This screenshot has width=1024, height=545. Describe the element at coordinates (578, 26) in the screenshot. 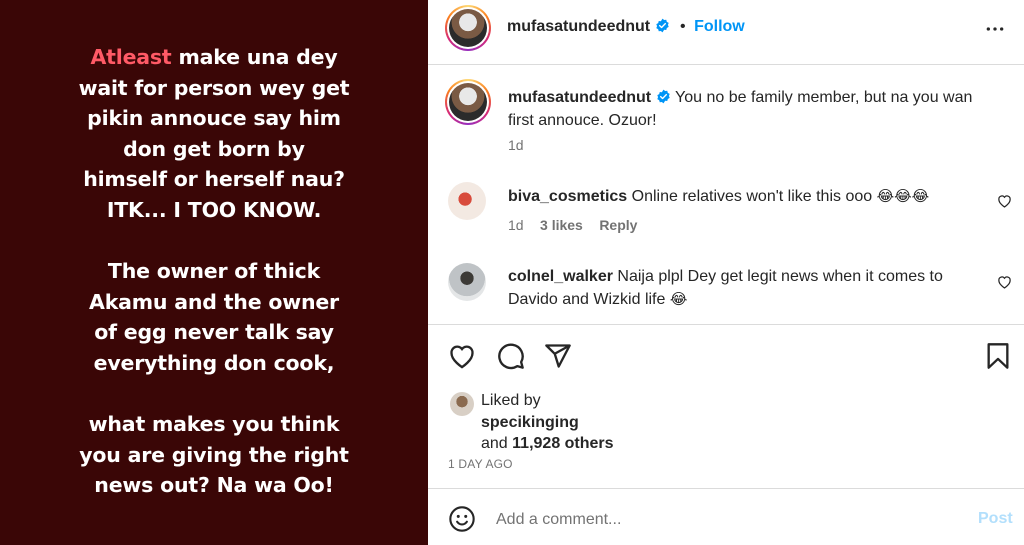

I see `header-username: mufasatundeednut` at that location.